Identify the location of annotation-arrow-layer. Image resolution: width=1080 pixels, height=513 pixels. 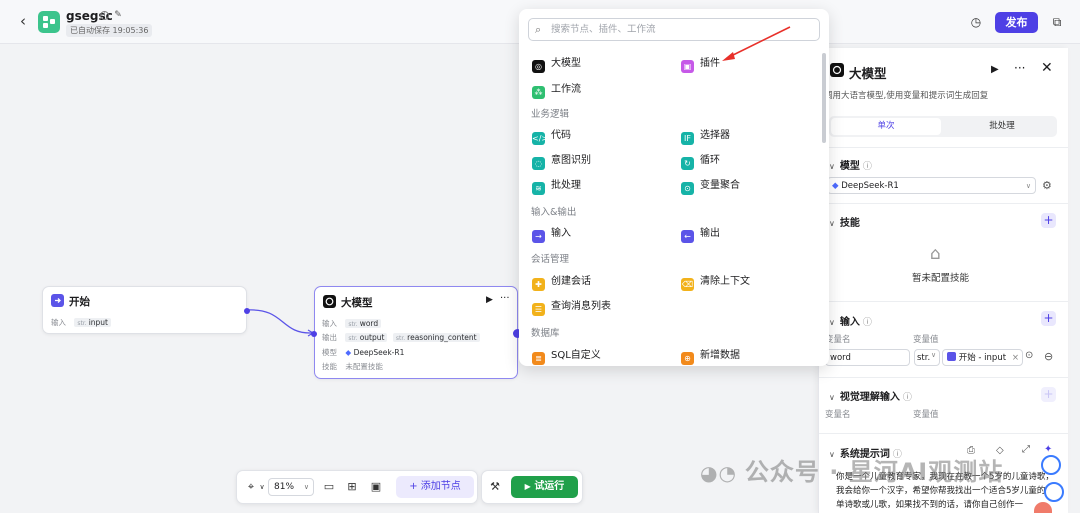
(756, 43).